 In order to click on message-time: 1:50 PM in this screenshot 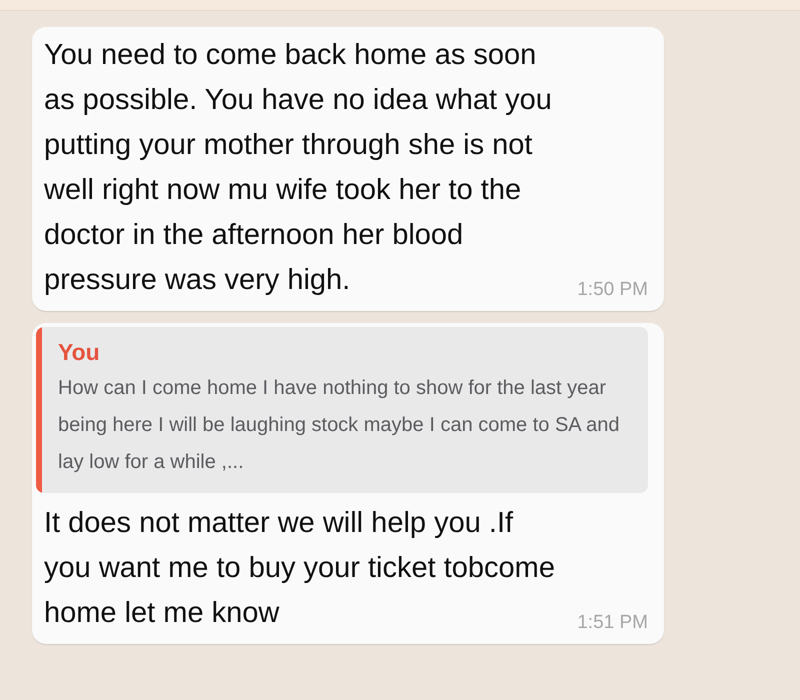, I will do `click(612, 290)`.